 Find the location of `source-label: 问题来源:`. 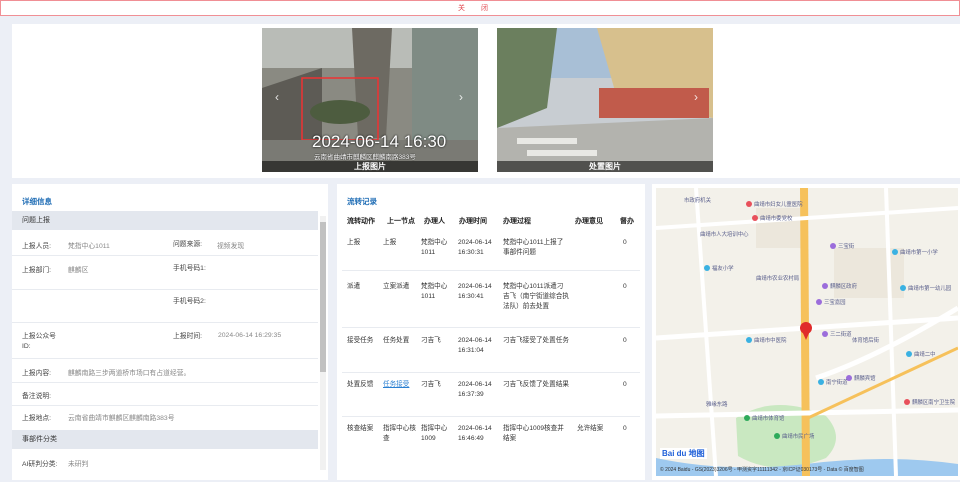

source-label: 问题来源: is located at coordinates (188, 244).